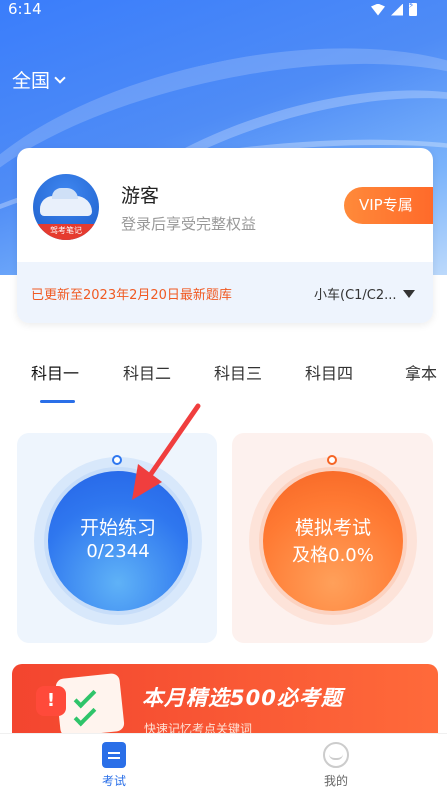 The height and width of the screenshot is (795, 447). Describe the element at coordinates (140, 194) in the screenshot. I see `user-name: 游客` at that location.